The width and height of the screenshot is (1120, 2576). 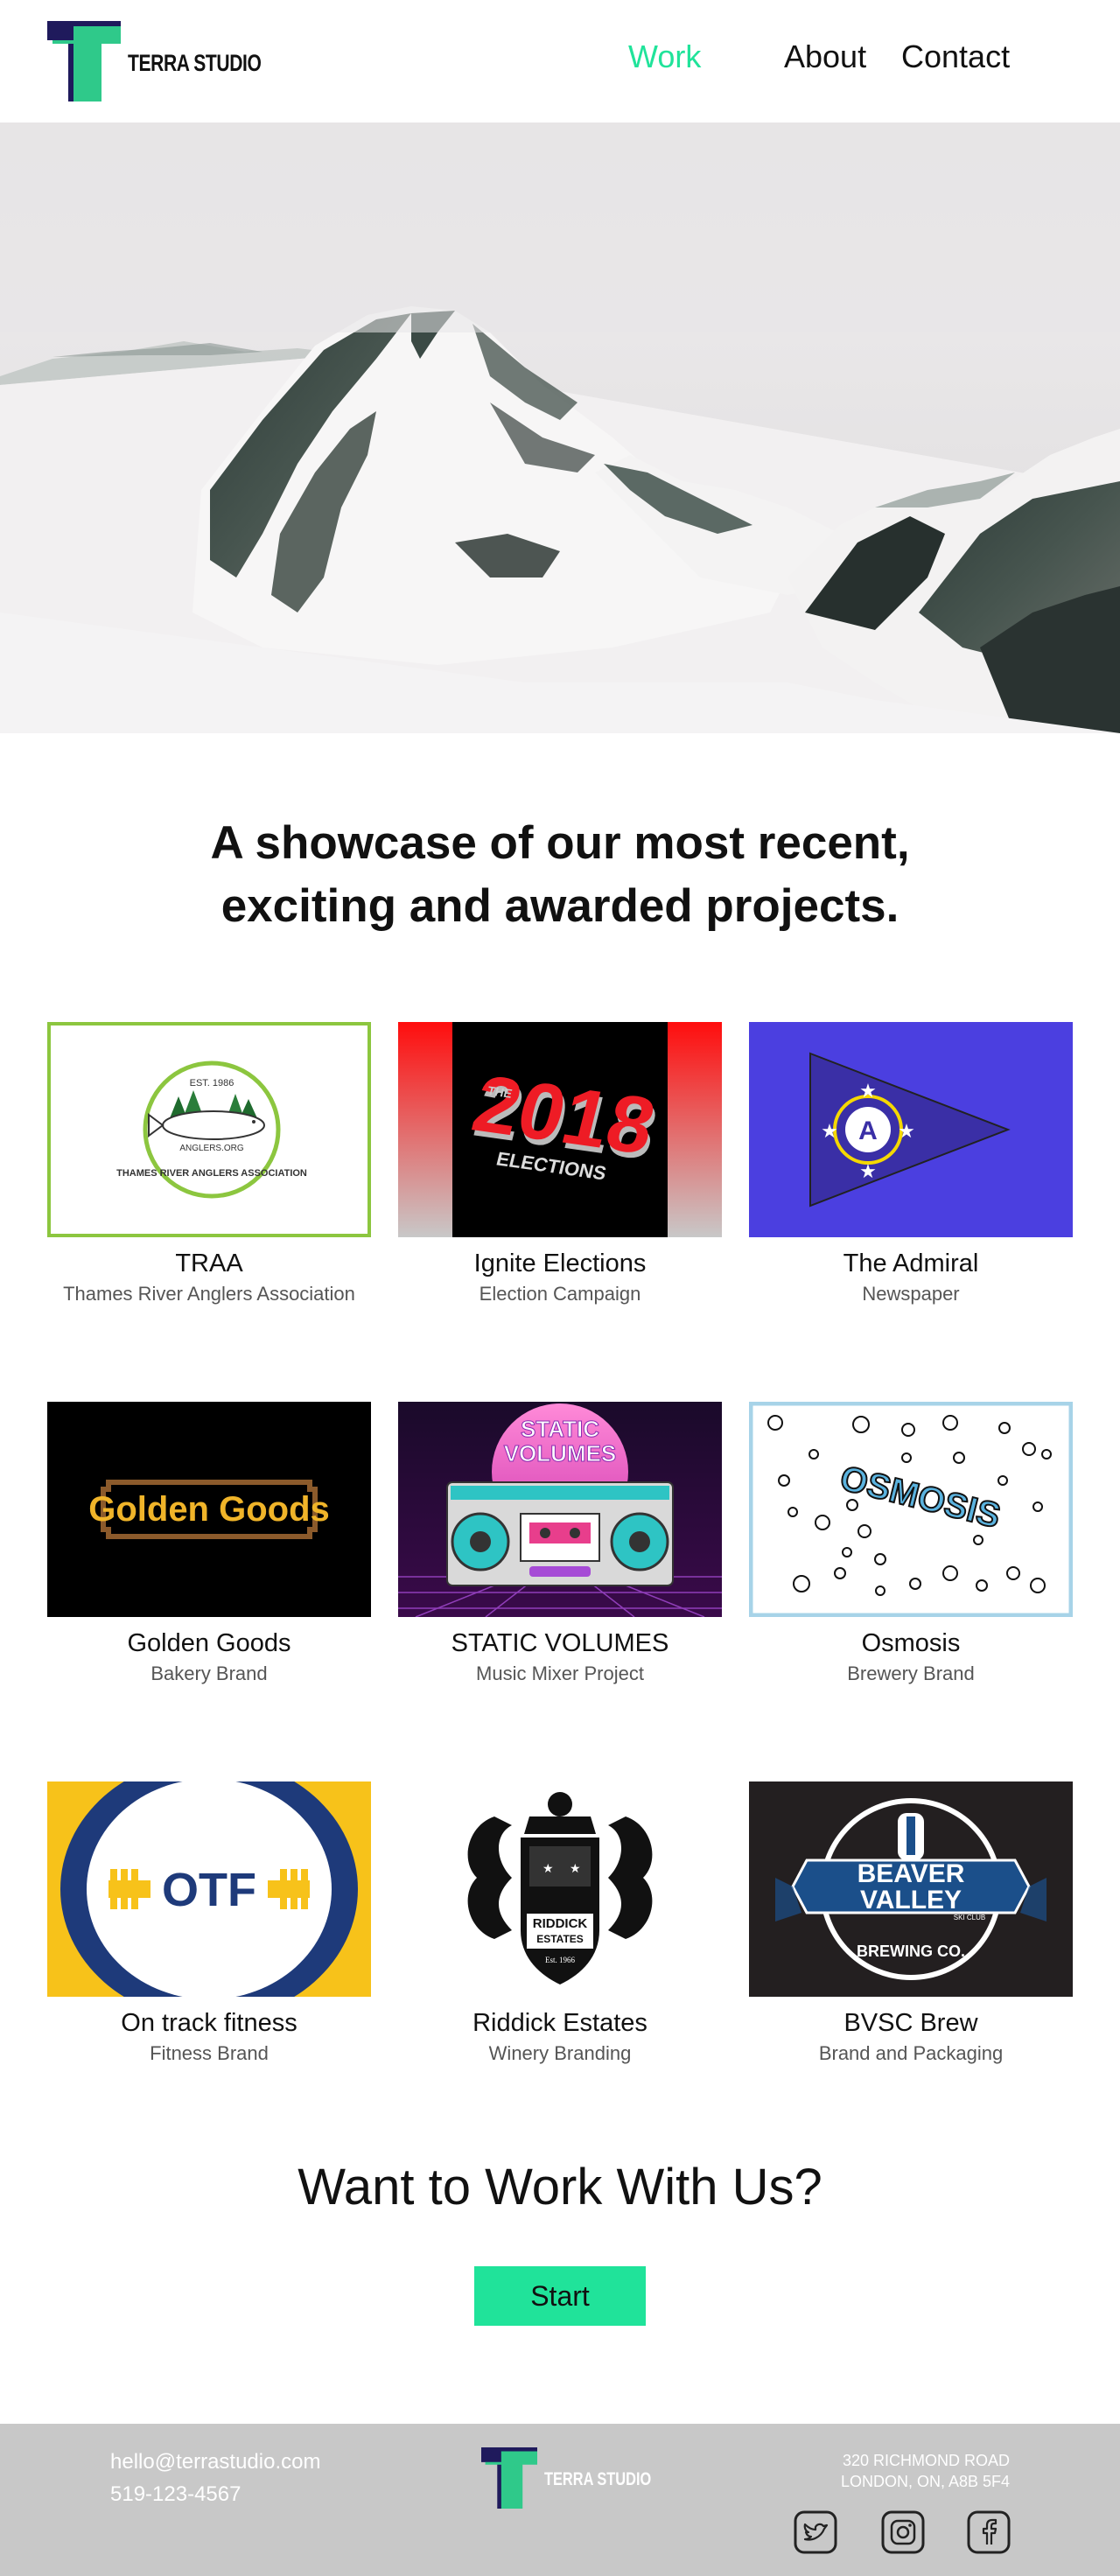 I want to click on ignite-2018-icon: 2018 2018 THE ELECTIONS, so click(x=560, y=1129).